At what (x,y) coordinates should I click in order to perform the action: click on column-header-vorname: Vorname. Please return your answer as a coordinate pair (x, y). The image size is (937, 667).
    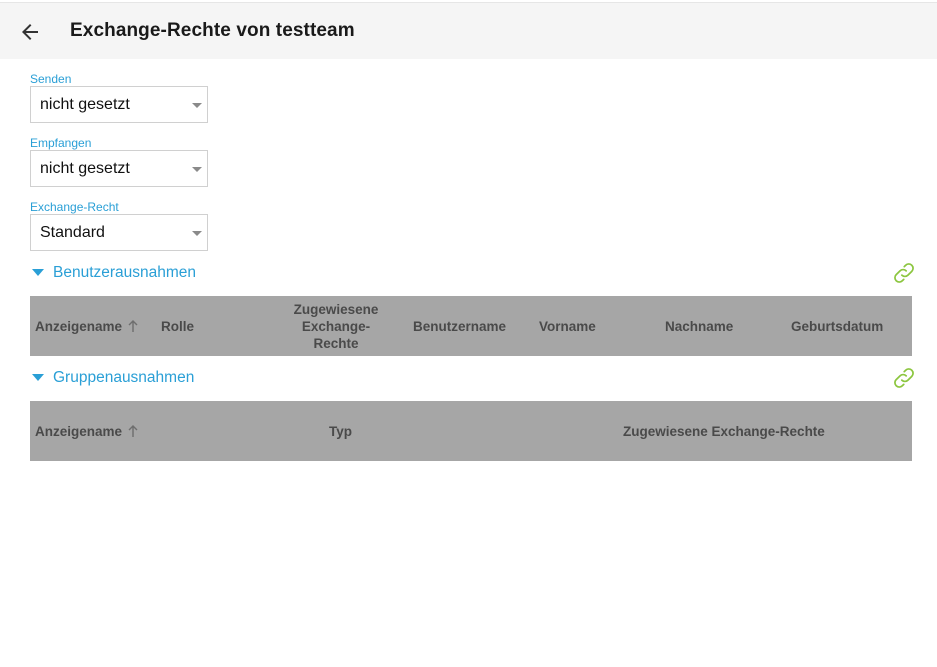
    Looking at the image, I should click on (567, 326).